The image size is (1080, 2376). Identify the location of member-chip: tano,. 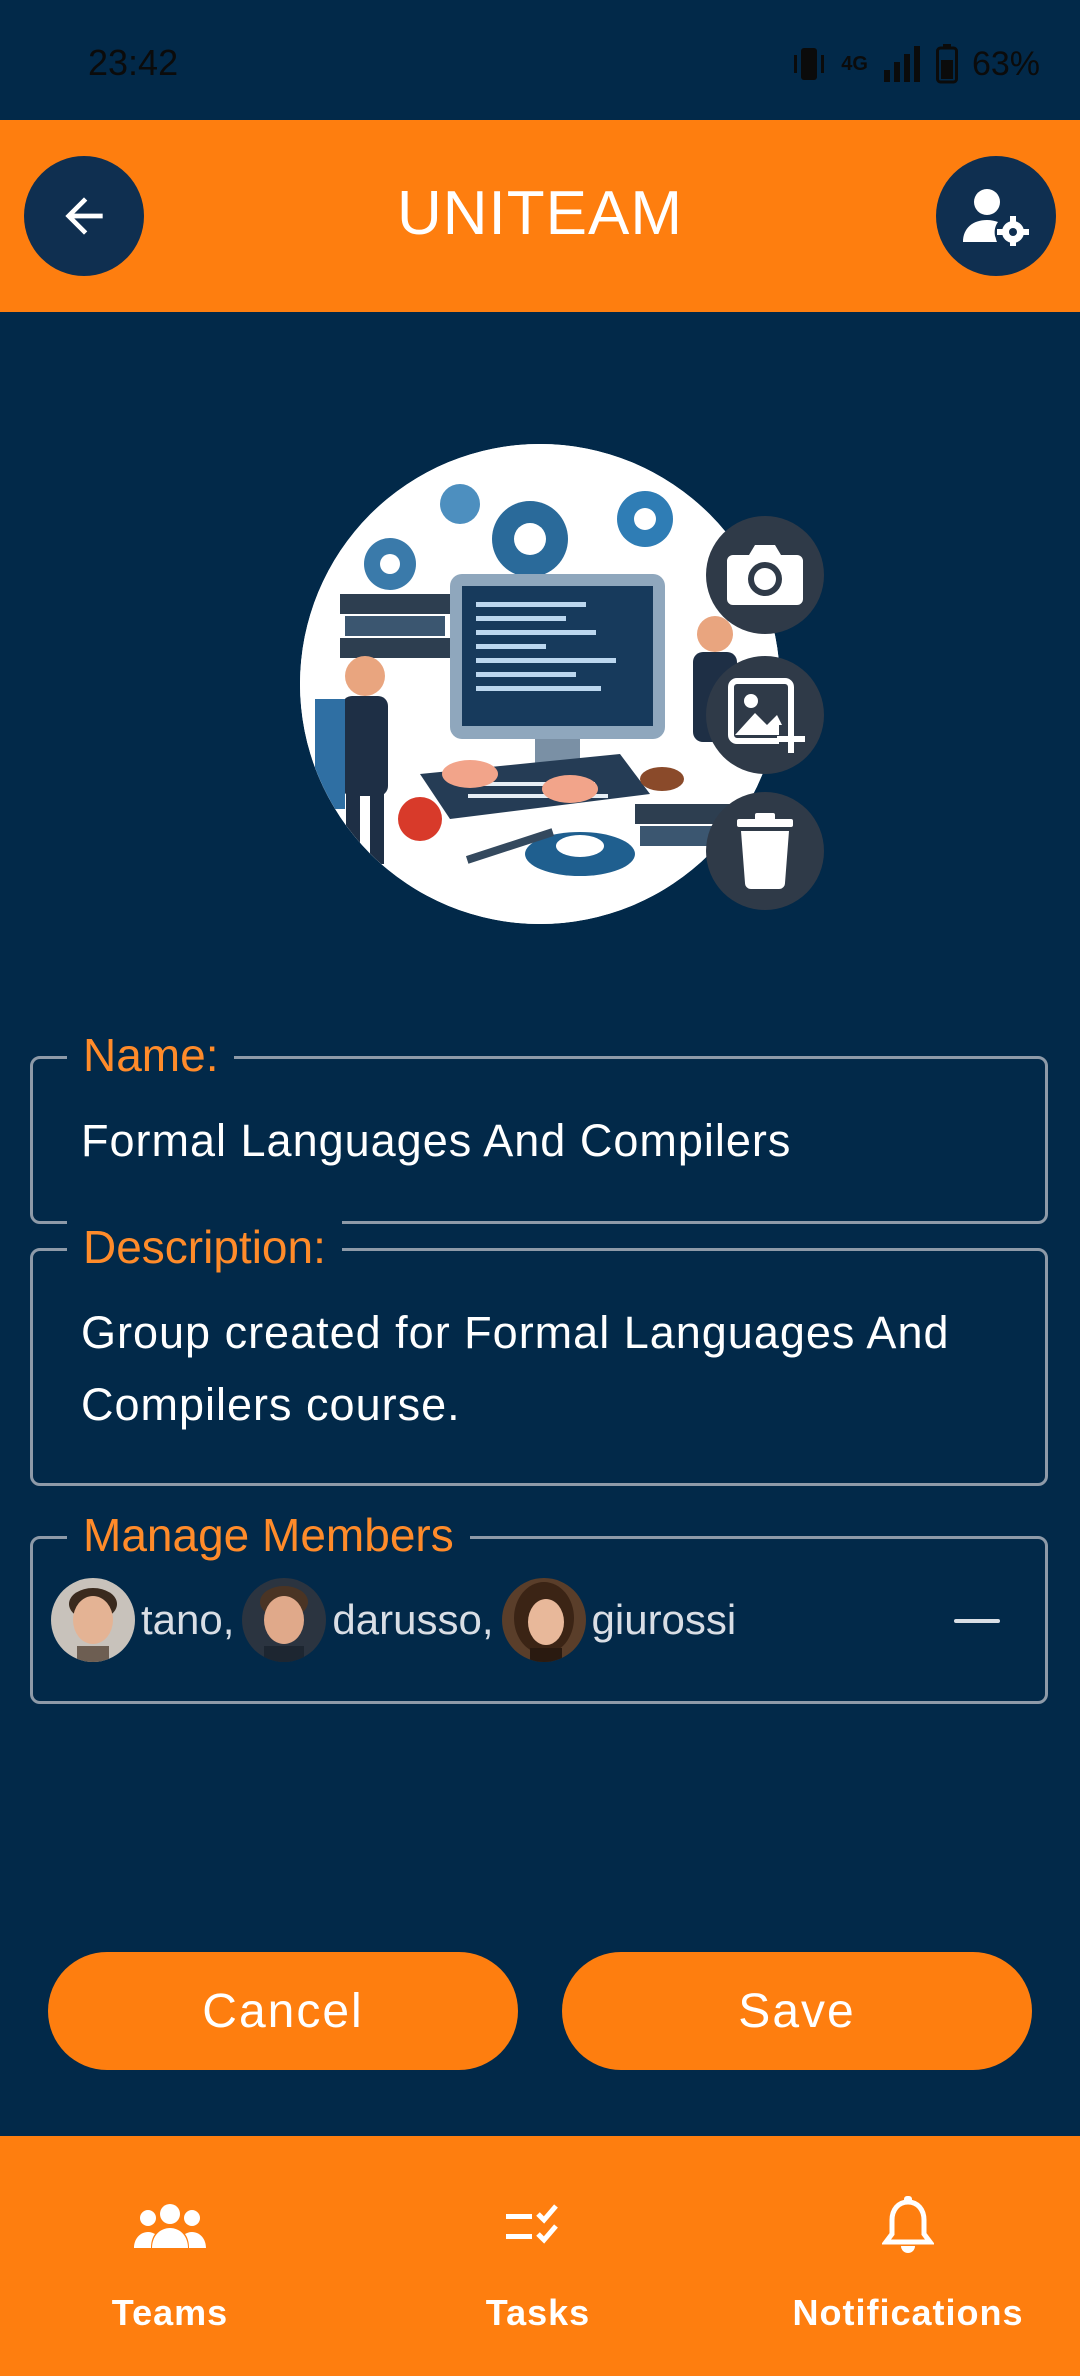
(142, 1620).